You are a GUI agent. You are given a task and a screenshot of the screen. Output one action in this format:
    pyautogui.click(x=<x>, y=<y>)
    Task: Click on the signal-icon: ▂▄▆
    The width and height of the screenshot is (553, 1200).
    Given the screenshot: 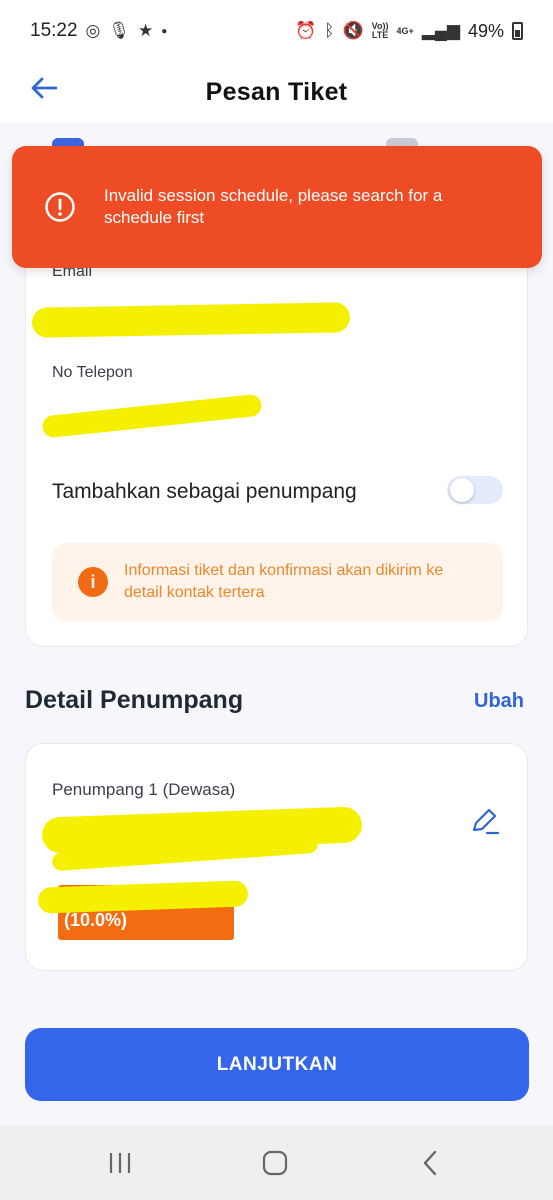 What is the action you would take?
    pyautogui.click(x=440, y=30)
    